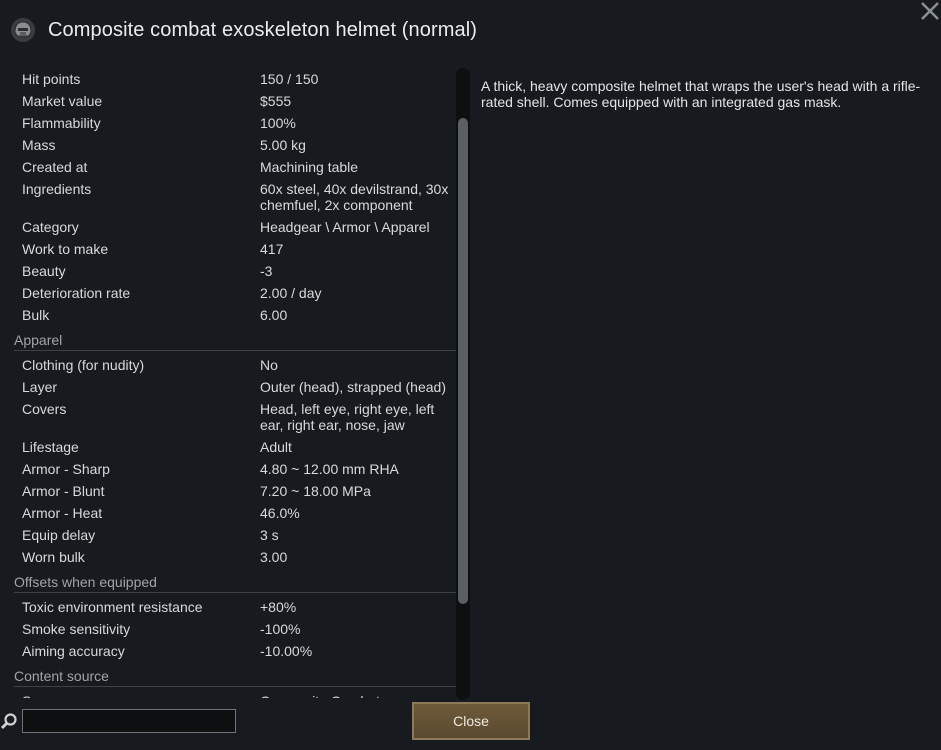 The image size is (941, 750). What do you see at coordinates (39, 145) in the screenshot?
I see `stat-label: Mass` at bounding box center [39, 145].